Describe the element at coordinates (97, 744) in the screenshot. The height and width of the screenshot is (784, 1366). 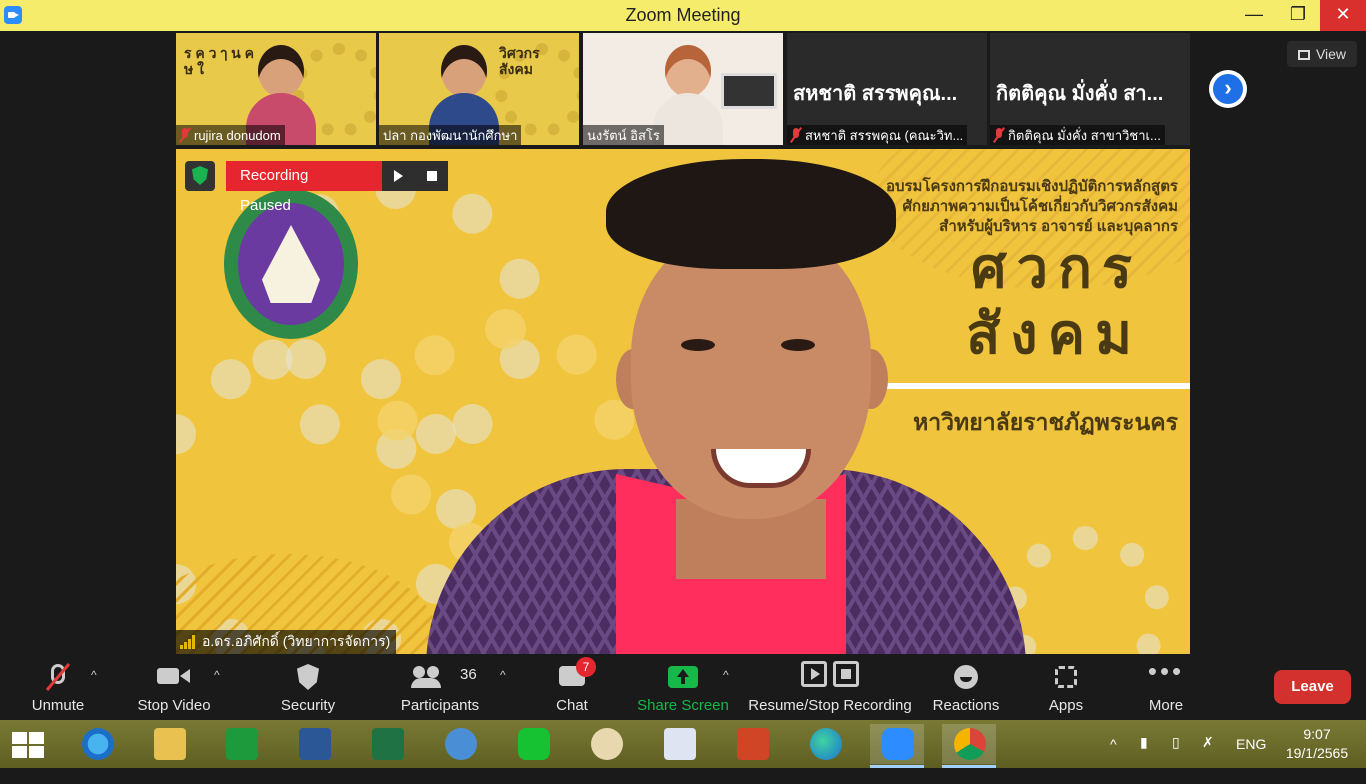
I see `internet-explorer-icon` at that location.